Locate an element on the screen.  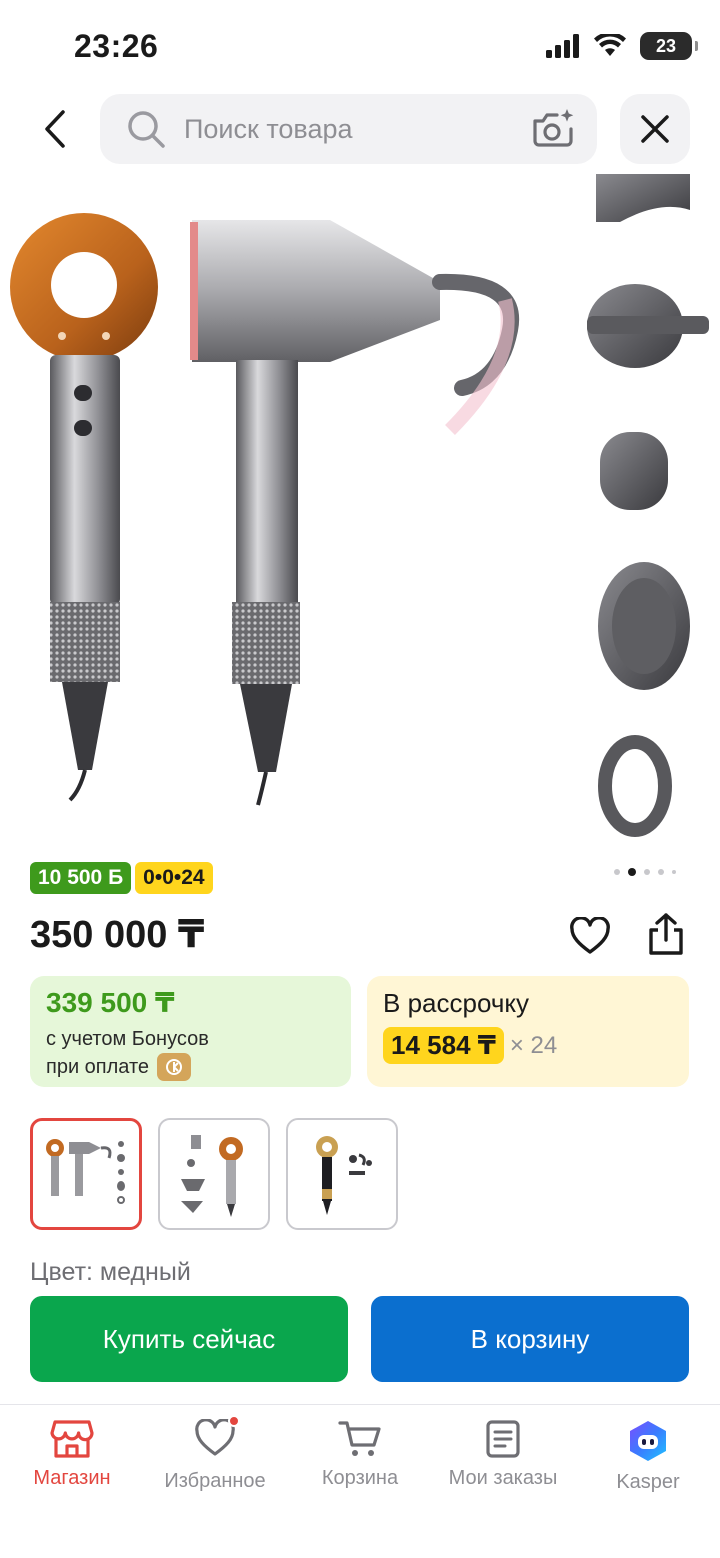
camera-search-icon is located at coordinates (553, 128).